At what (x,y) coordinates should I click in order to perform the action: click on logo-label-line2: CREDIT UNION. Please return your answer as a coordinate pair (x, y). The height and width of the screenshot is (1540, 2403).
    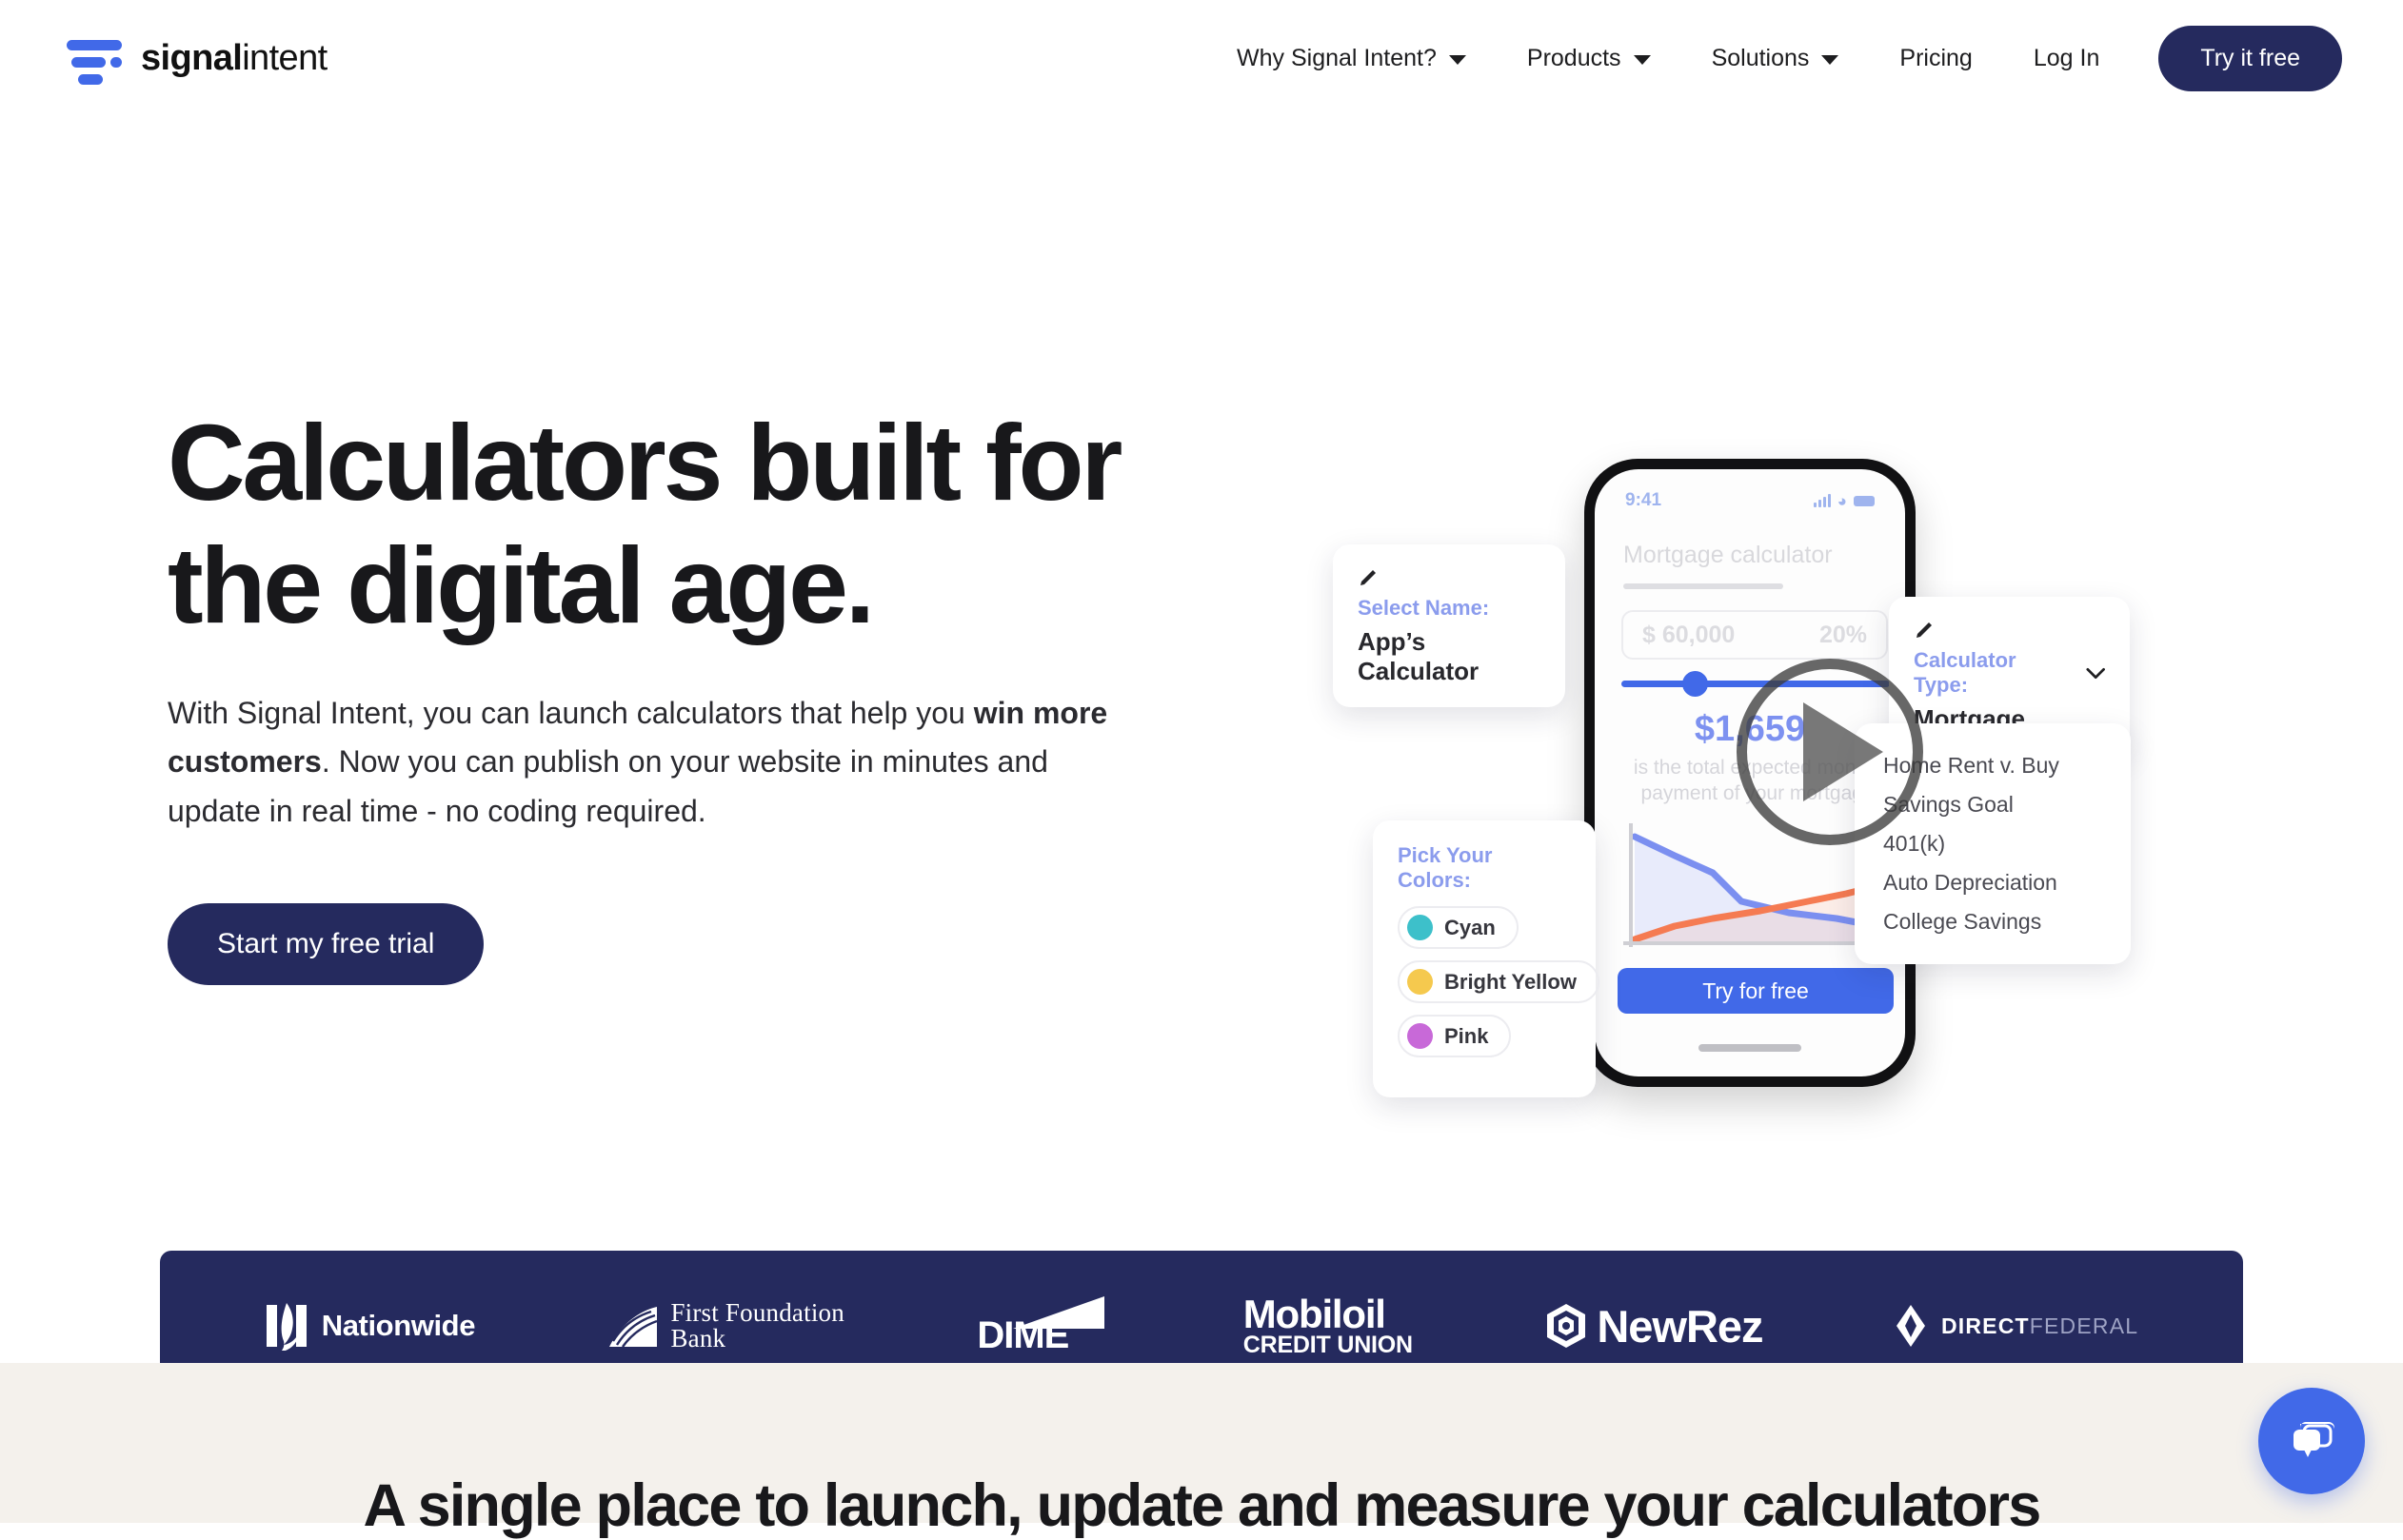
    Looking at the image, I should click on (1328, 1344).